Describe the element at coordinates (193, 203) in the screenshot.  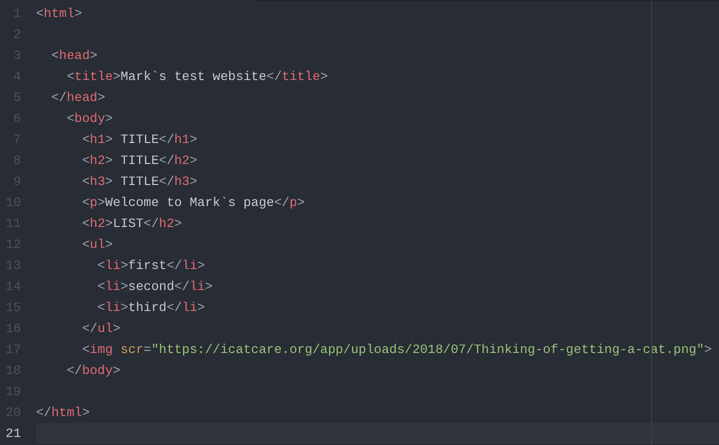
I see `code-line: <p>Welcome to Mark`s page</p>` at that location.